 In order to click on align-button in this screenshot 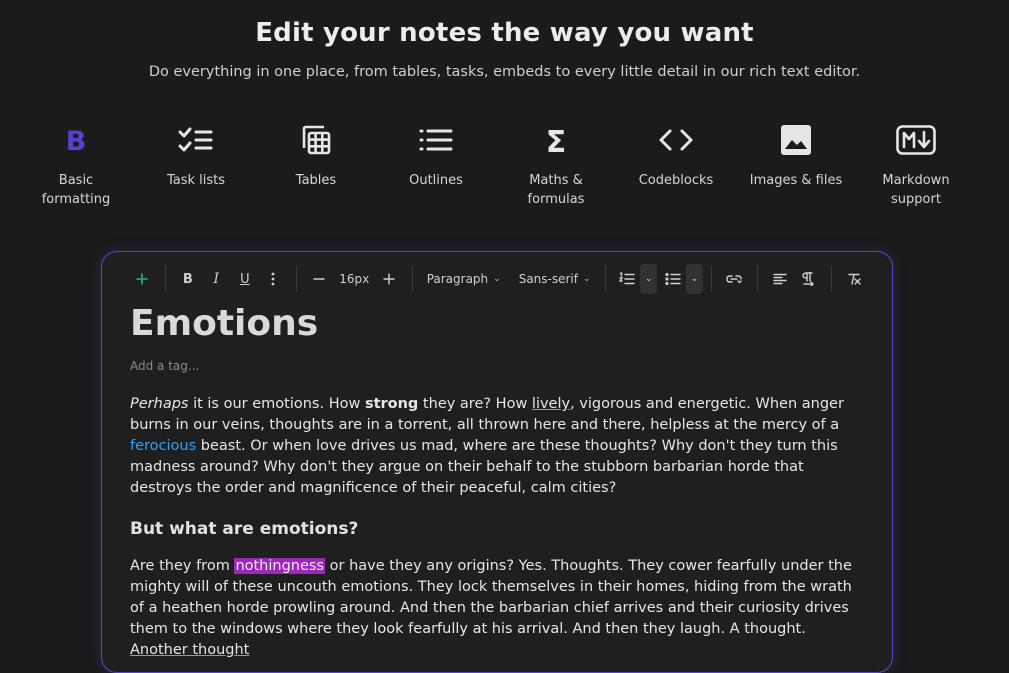, I will do `click(779, 279)`.